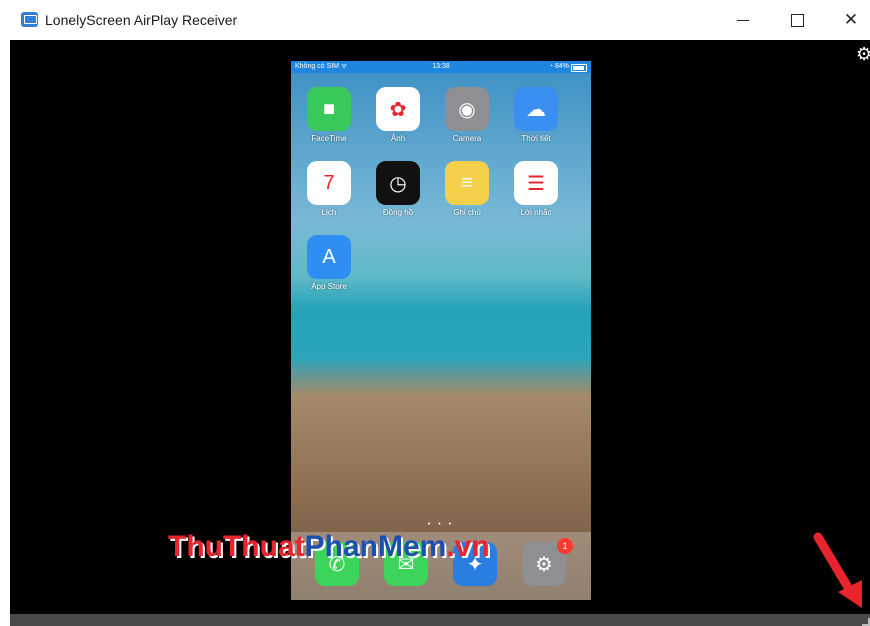 The image size is (870, 626). I want to click on clock-label: 13:38, so click(441, 66).